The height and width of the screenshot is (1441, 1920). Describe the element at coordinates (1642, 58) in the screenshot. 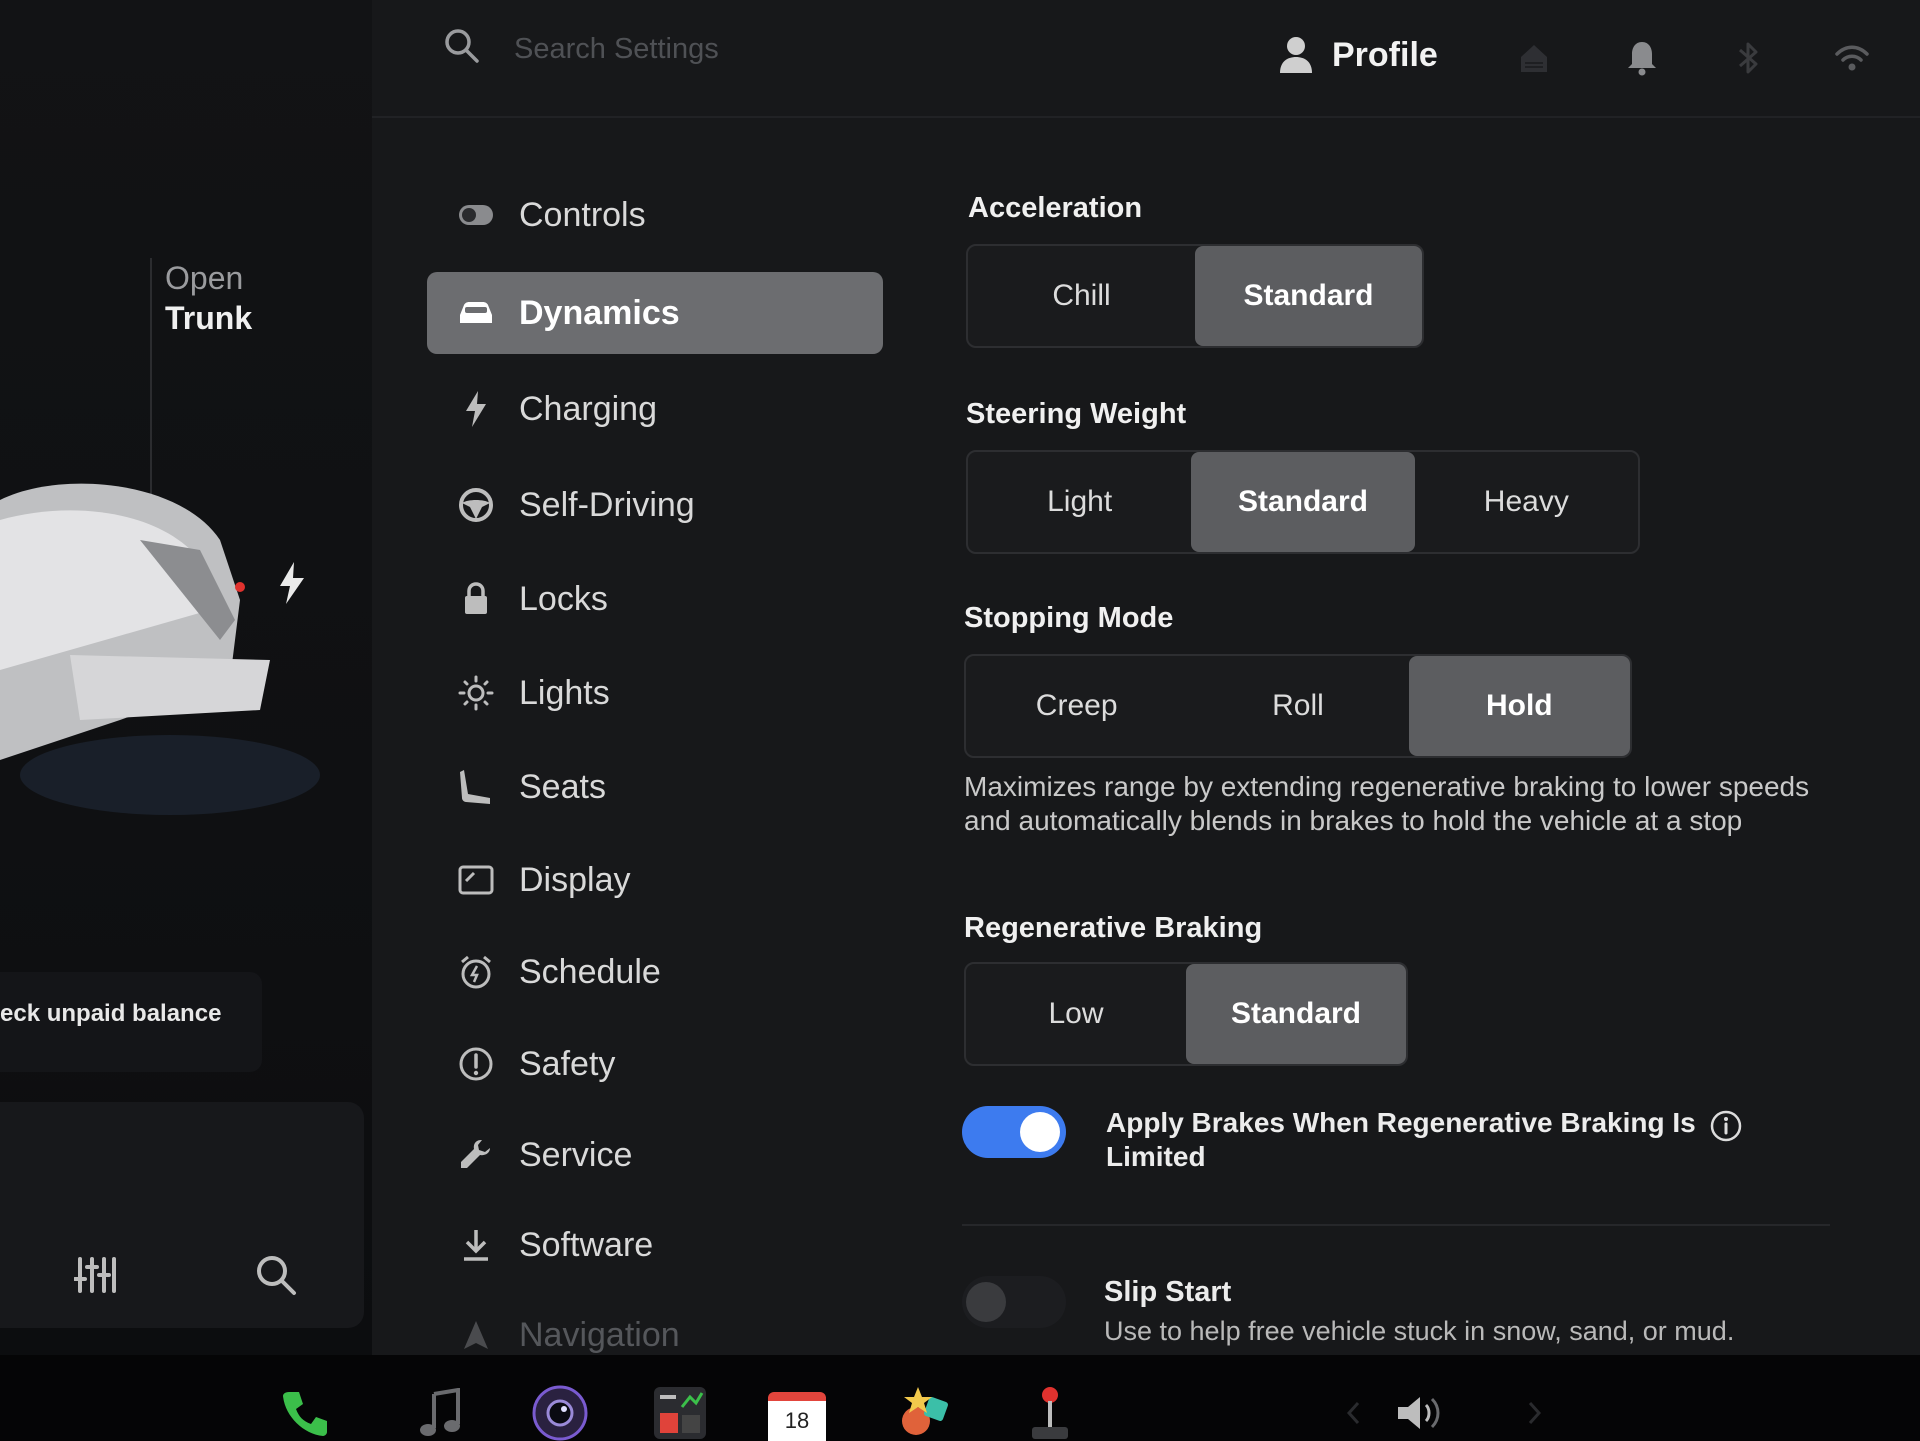

I see `bell-icon` at that location.